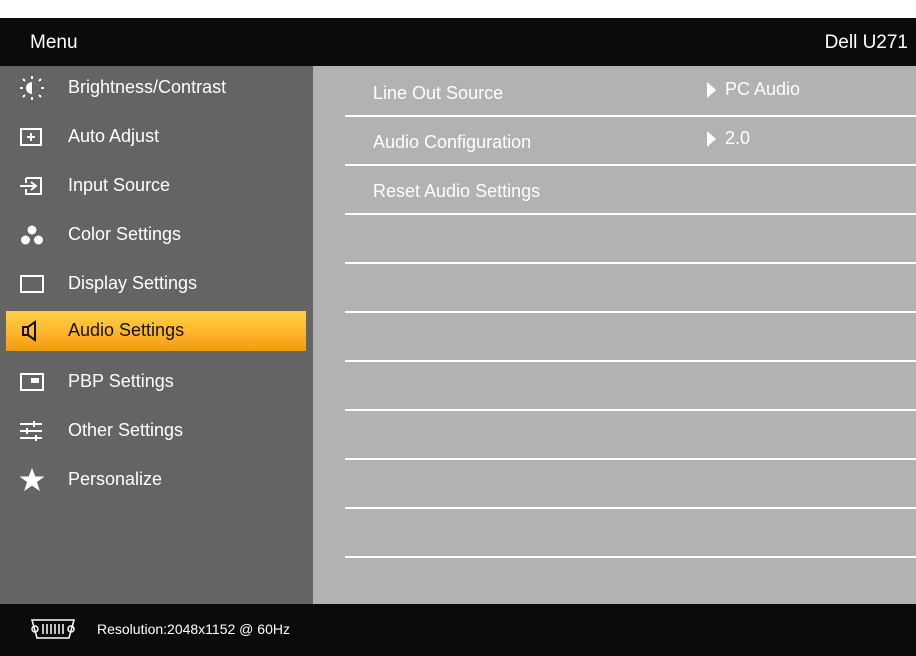 The width and height of the screenshot is (916, 656). I want to click on sidebar-item-personalize: Personalize, so click(156, 480).